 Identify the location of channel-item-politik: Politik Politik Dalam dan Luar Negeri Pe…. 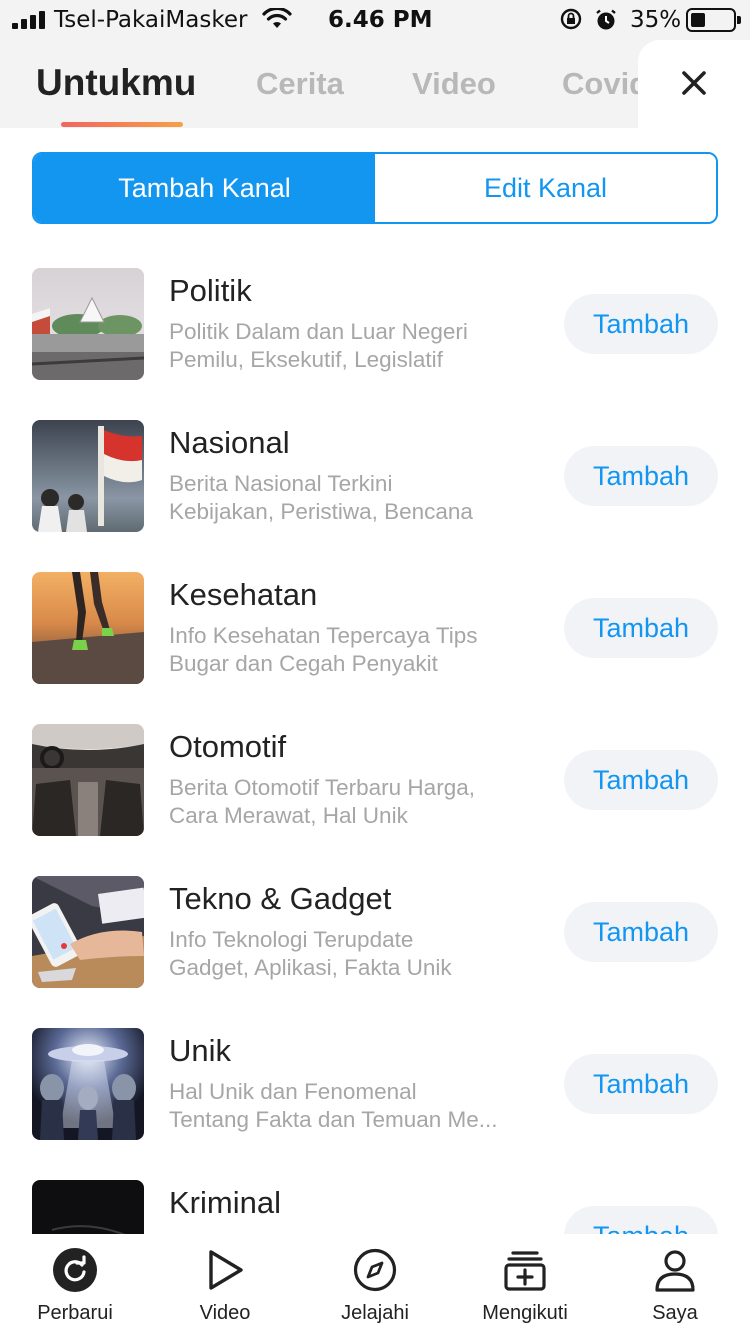
(375, 324).